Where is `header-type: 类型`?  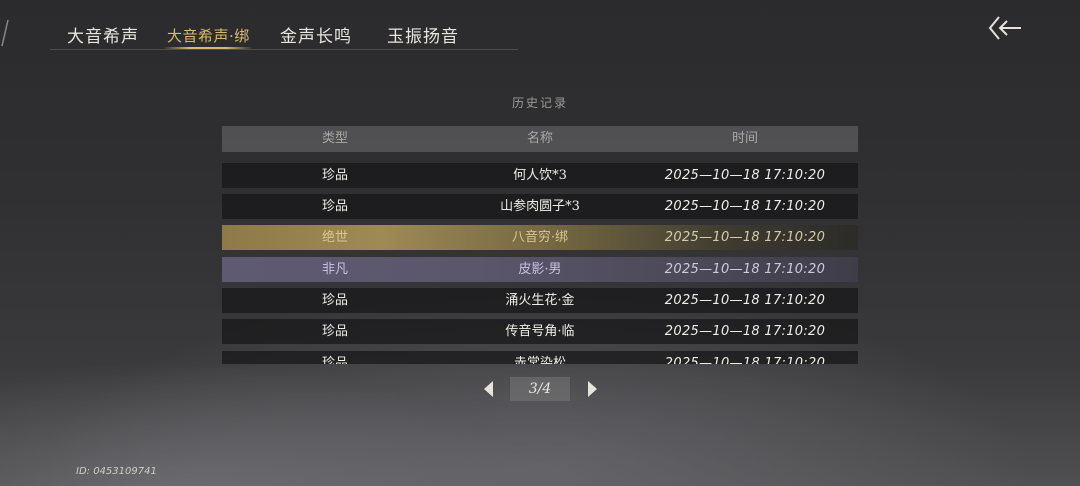
header-type: 类型 is located at coordinates (334, 138).